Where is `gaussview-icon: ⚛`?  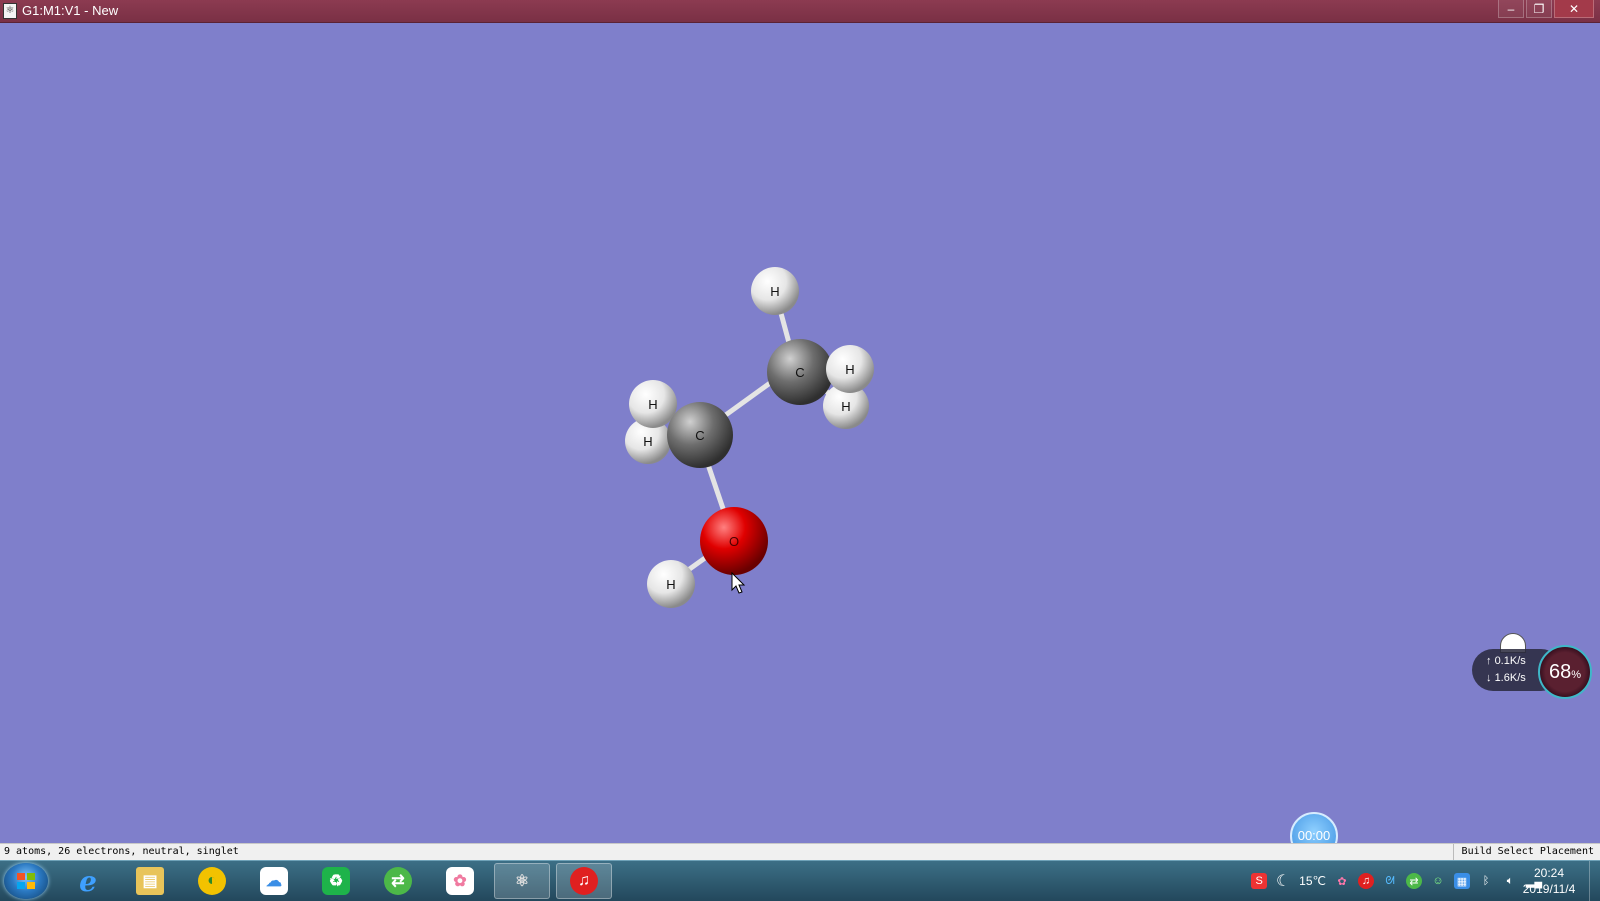
gaussview-icon: ⚛ is located at coordinates (522, 881).